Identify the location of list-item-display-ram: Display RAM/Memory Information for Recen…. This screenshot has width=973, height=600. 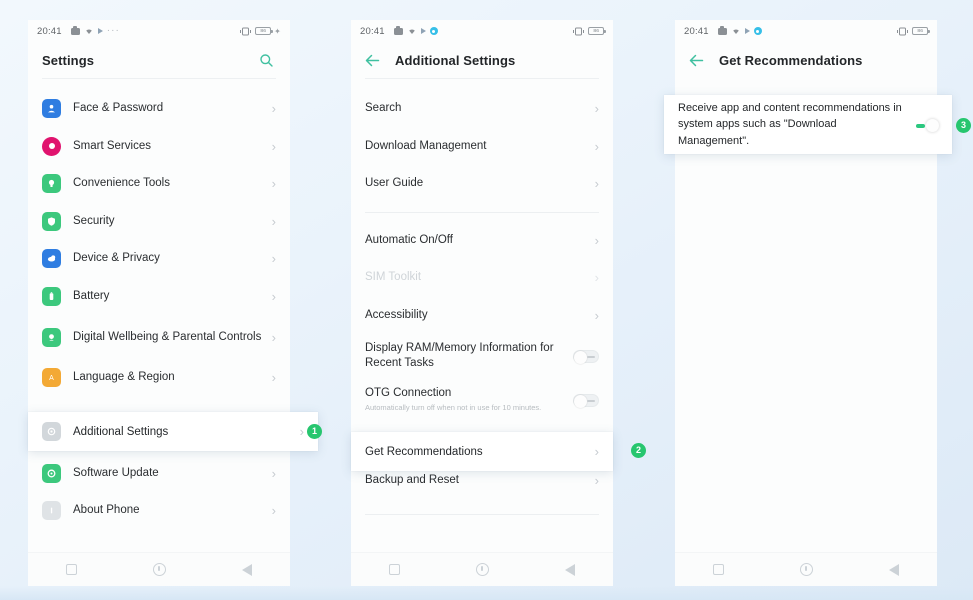
(482, 356).